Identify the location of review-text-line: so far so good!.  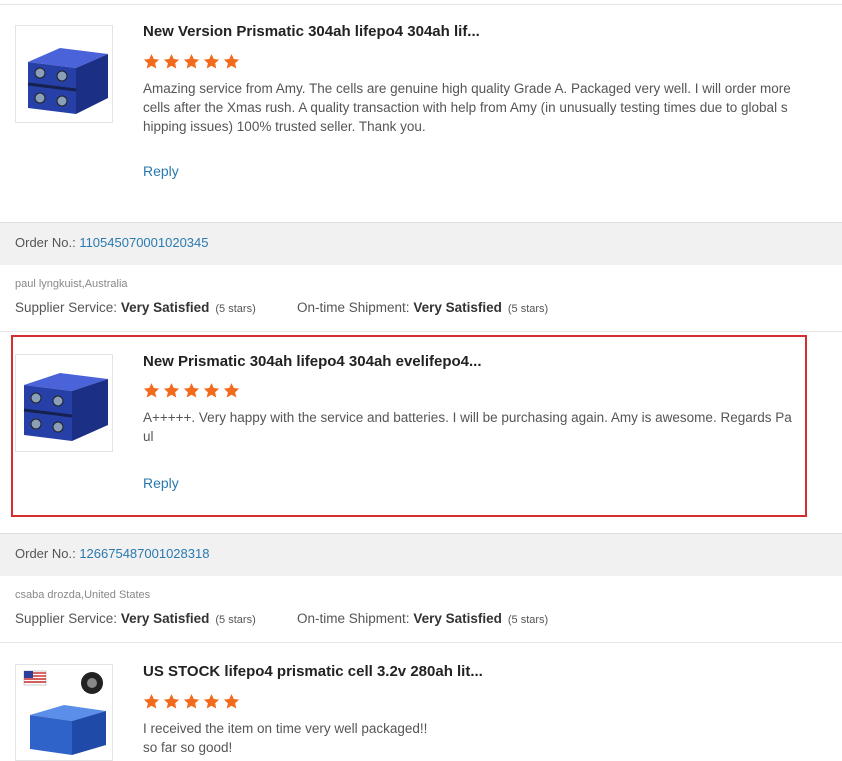
(188, 747).